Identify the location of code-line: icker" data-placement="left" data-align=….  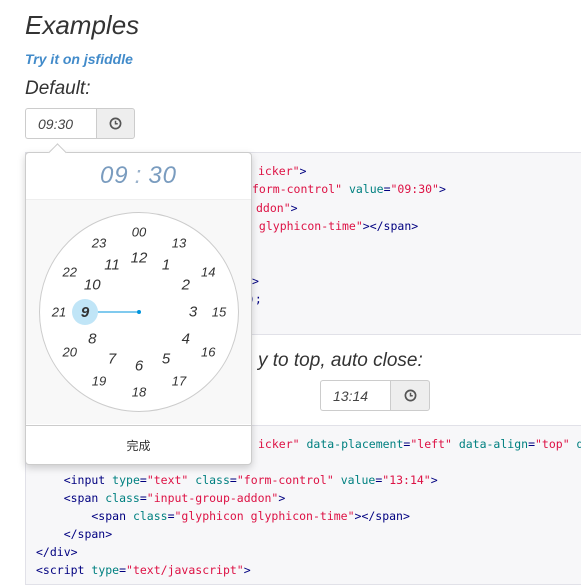
(419, 444).